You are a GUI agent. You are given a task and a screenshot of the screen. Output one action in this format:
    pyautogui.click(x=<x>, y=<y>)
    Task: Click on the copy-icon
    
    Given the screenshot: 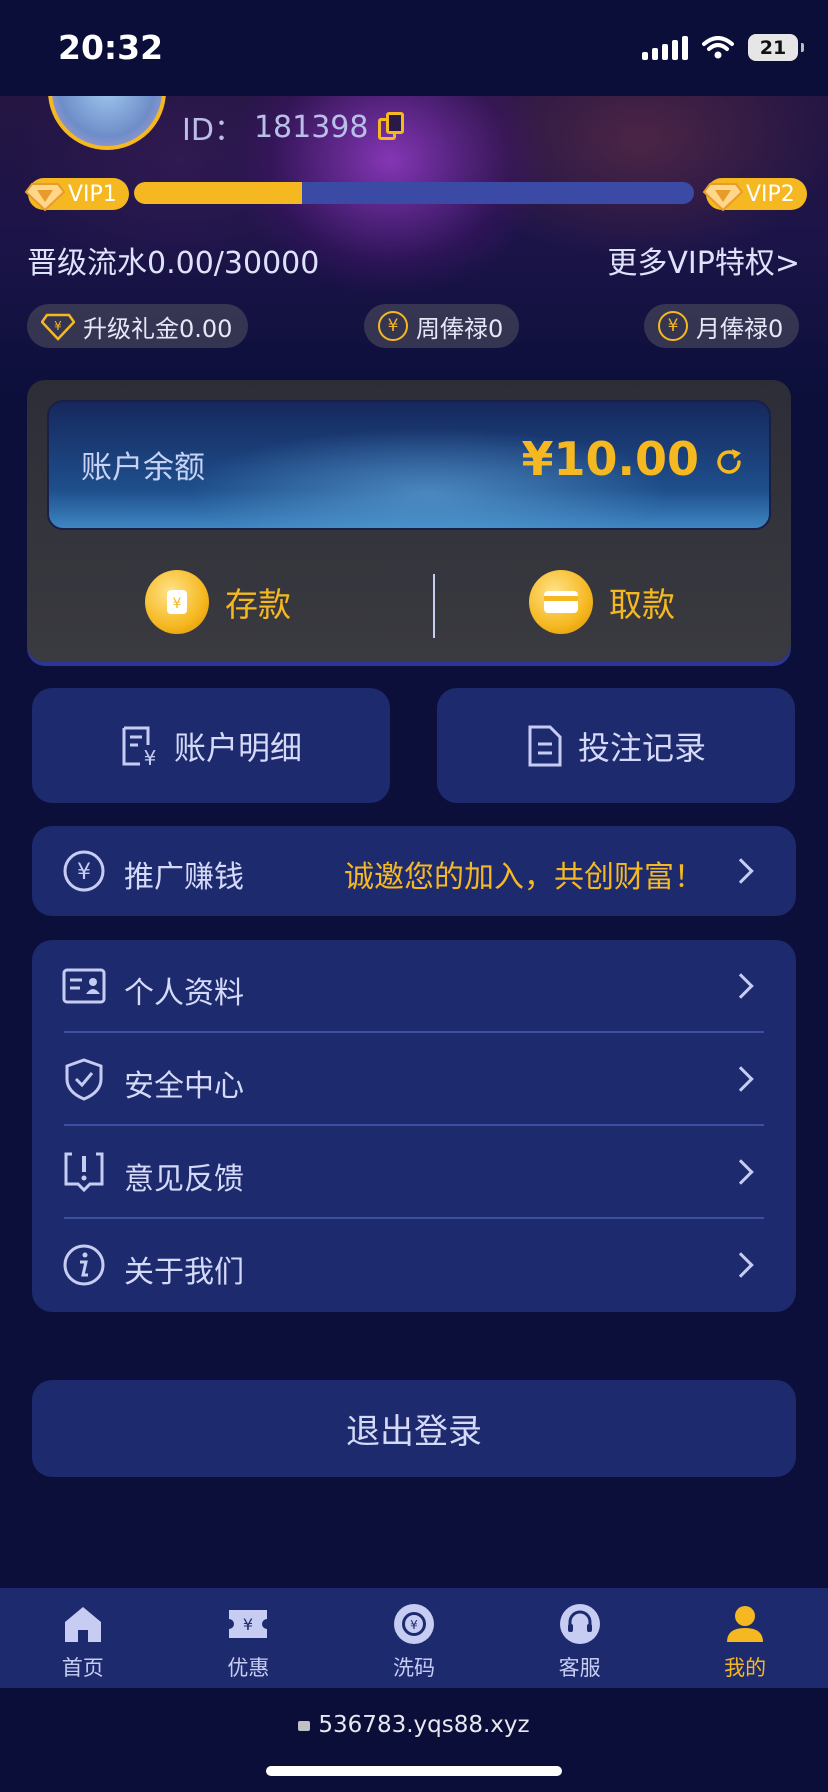 What is the action you would take?
    pyautogui.click(x=391, y=127)
    